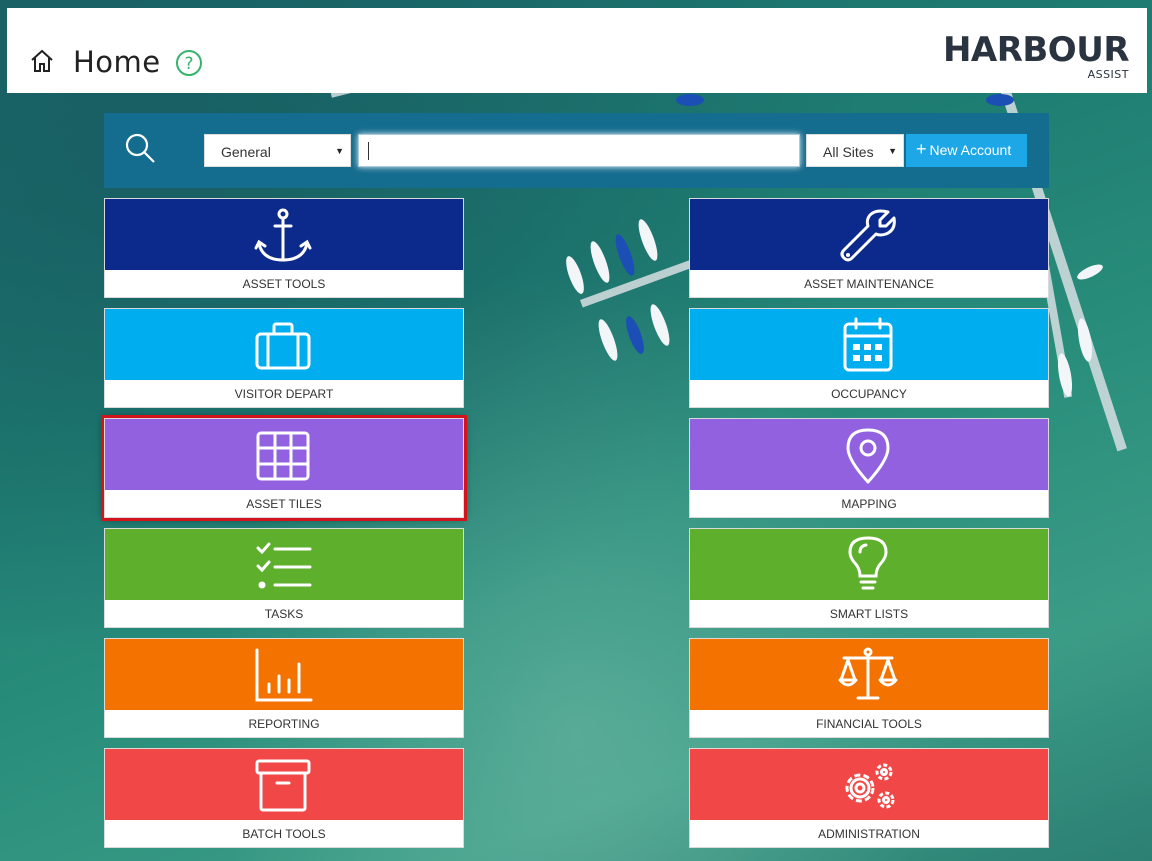  Describe the element at coordinates (368, 151) in the screenshot. I see `text-caret` at that location.